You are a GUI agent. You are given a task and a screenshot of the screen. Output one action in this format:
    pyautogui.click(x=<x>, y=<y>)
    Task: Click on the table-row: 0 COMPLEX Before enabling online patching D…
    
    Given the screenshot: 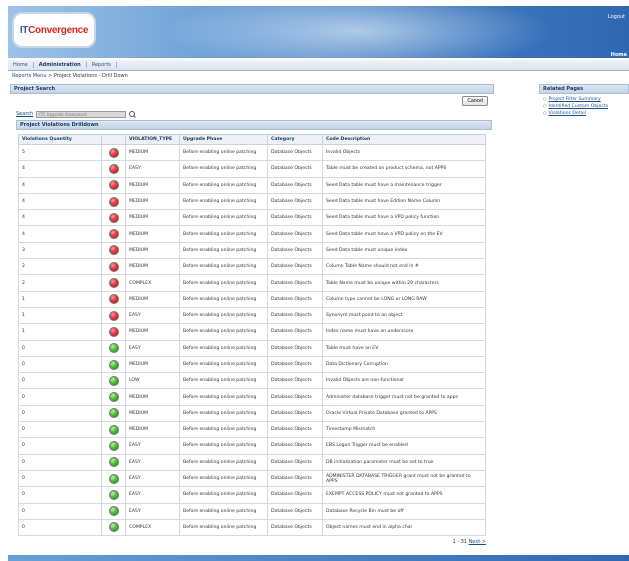 What is the action you would take?
    pyautogui.click(x=252, y=527)
    